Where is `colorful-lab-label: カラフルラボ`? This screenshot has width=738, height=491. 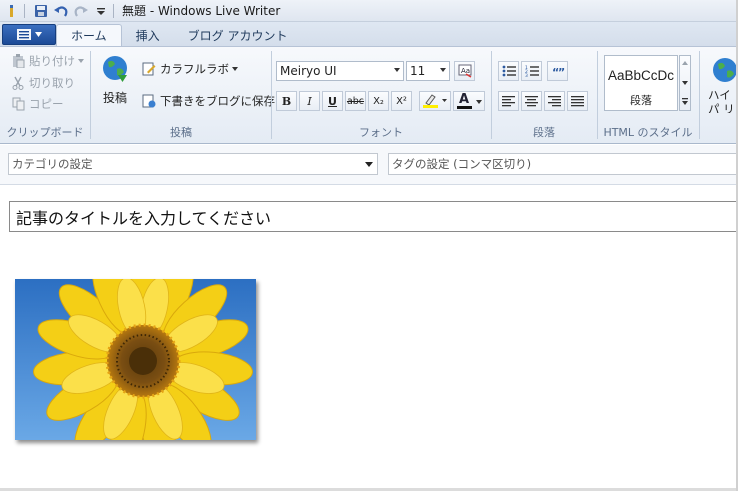
colorful-lab-label: カラフルラボ is located at coordinates (194, 69).